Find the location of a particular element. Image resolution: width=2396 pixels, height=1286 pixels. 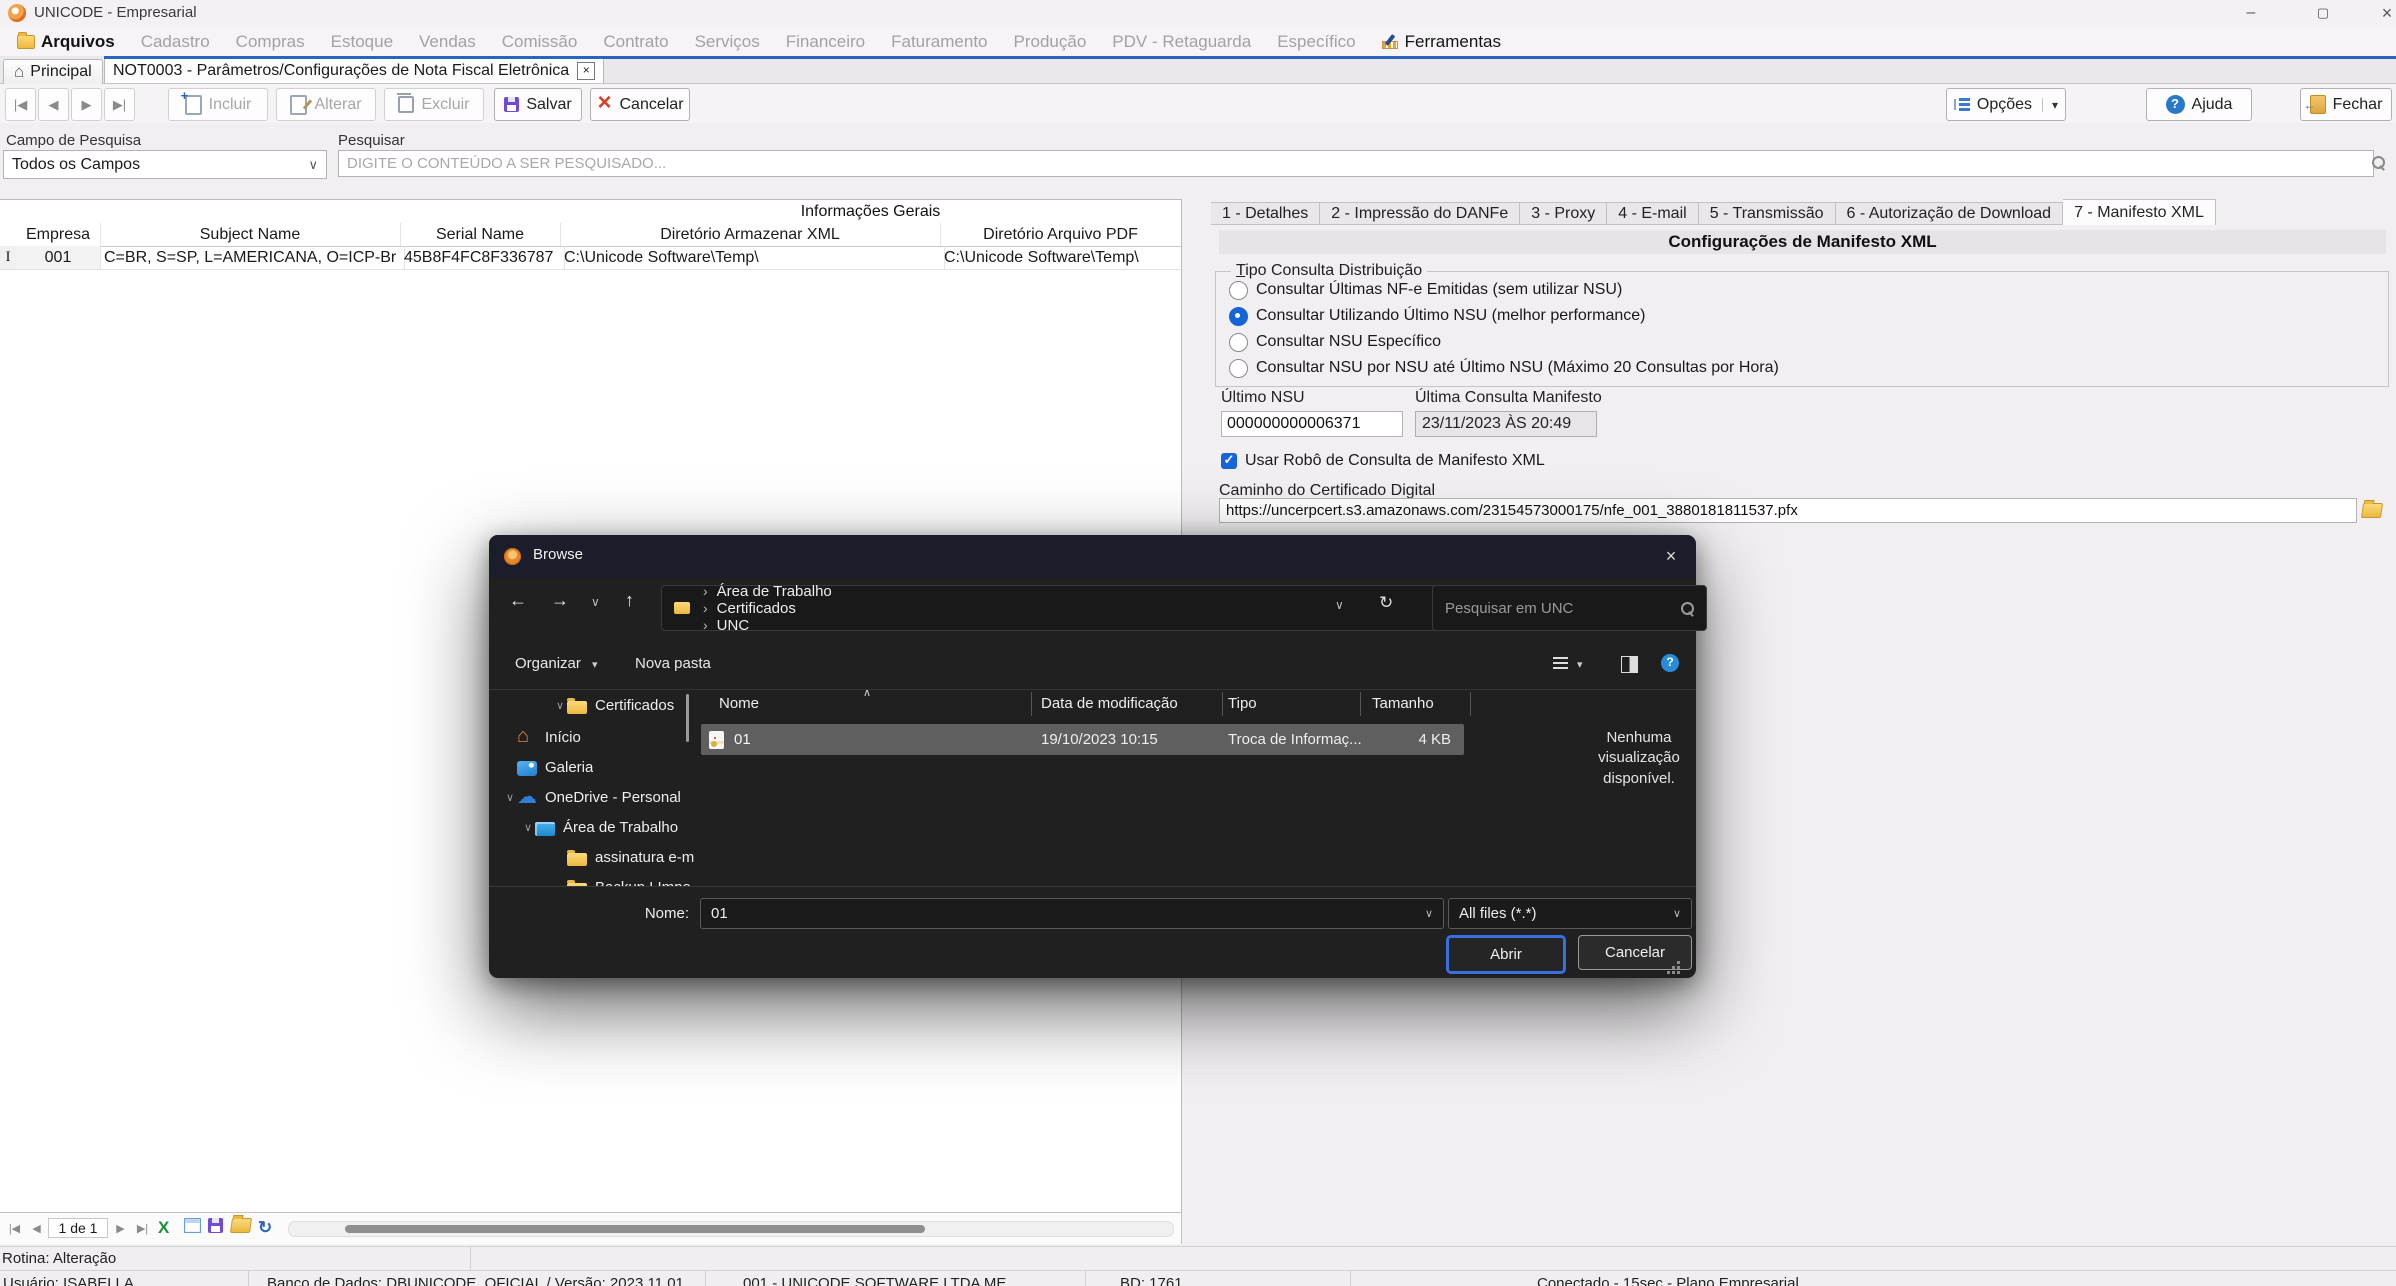

column-data-modificacao: Data de modificação is located at coordinates (1109, 703).